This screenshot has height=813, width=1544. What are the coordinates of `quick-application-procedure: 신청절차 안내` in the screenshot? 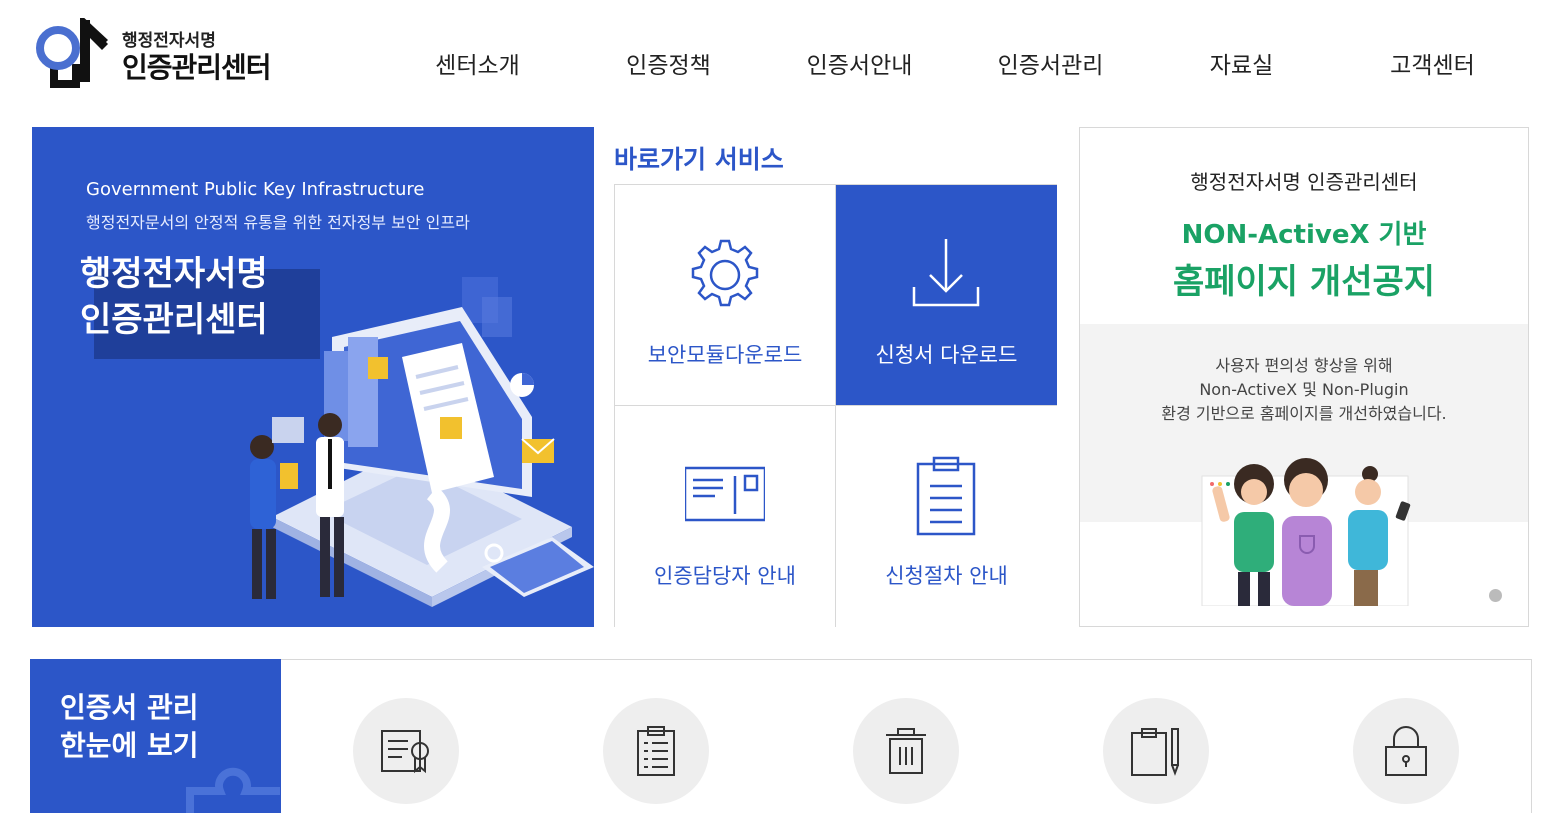 It's located at (946, 516).